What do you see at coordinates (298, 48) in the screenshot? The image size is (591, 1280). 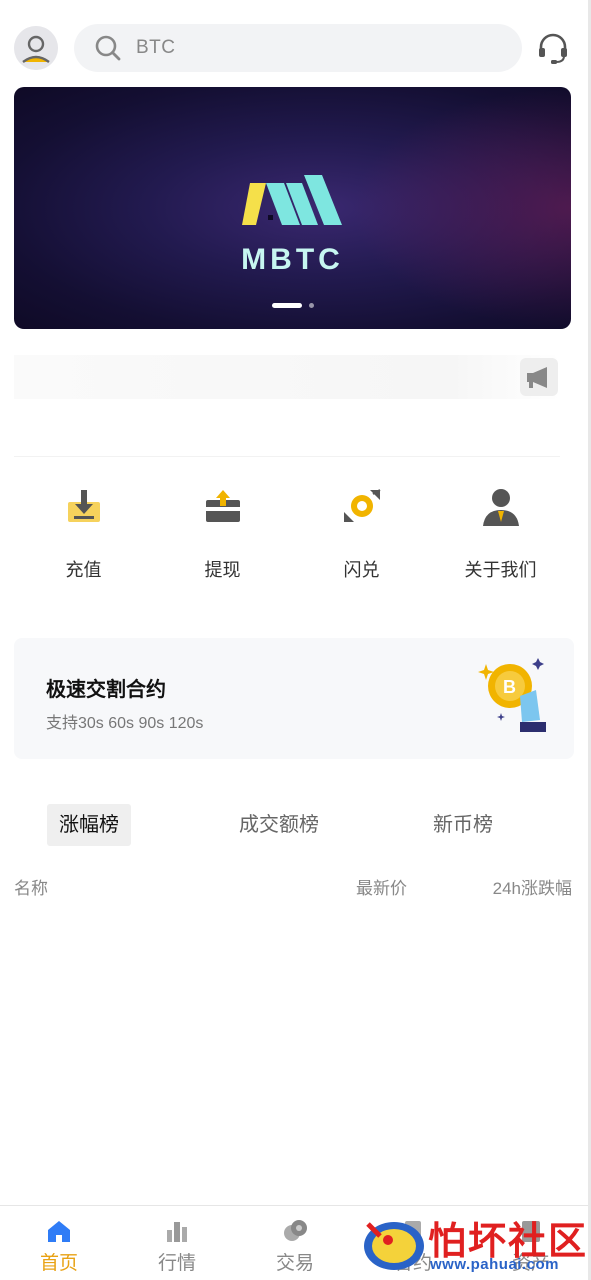 I see `search-bar: BTC` at bounding box center [298, 48].